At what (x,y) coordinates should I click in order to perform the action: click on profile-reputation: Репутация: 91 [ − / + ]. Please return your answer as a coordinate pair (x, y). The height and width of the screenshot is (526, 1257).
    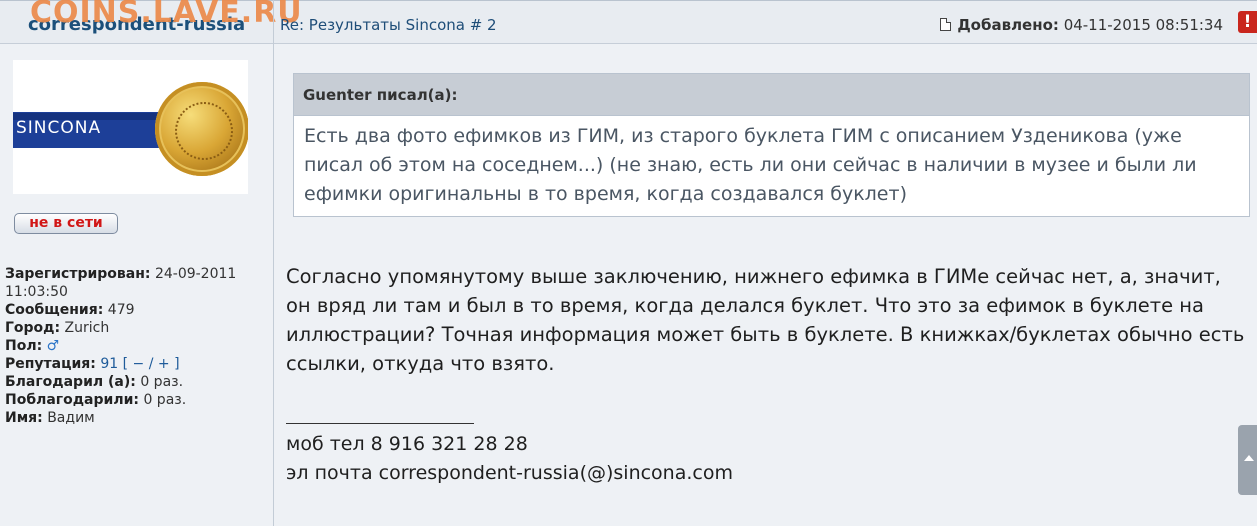
    Looking at the image, I should click on (92, 364).